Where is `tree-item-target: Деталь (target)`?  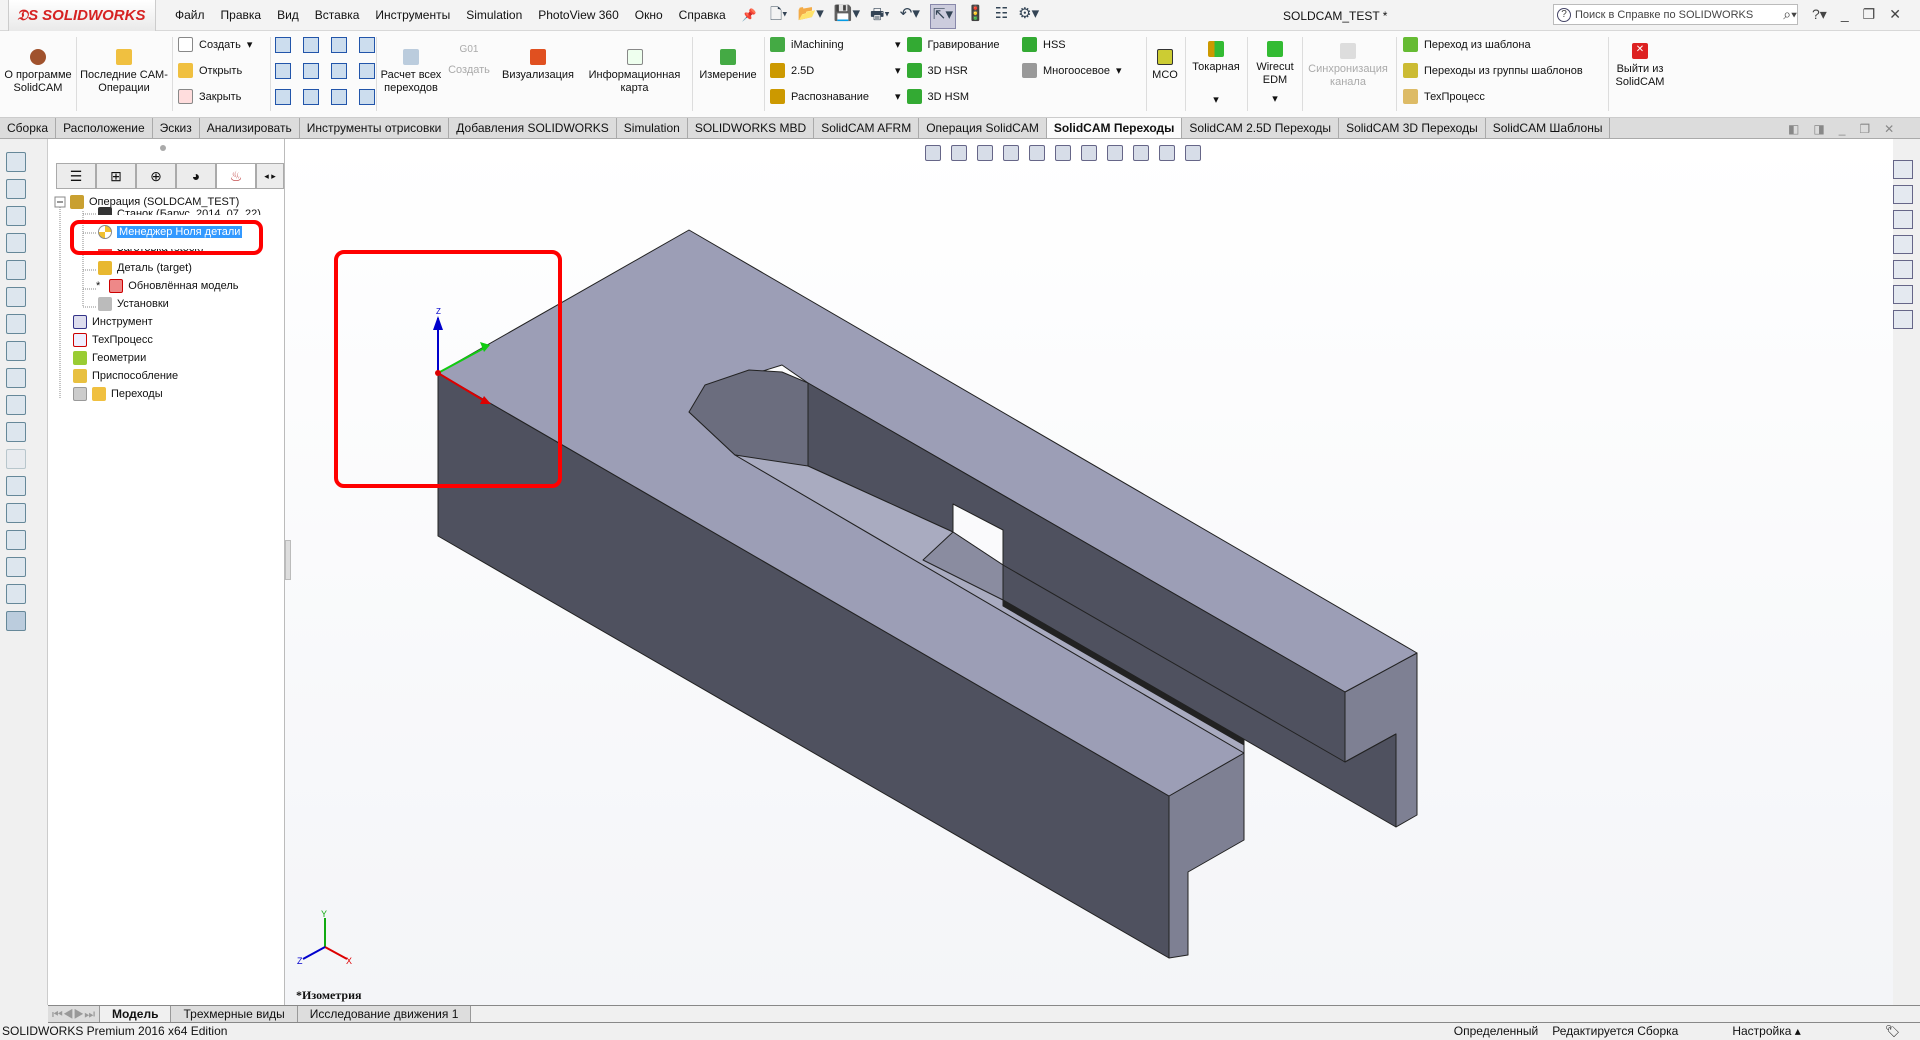 tree-item-target: Деталь (target) is located at coordinates (145, 268).